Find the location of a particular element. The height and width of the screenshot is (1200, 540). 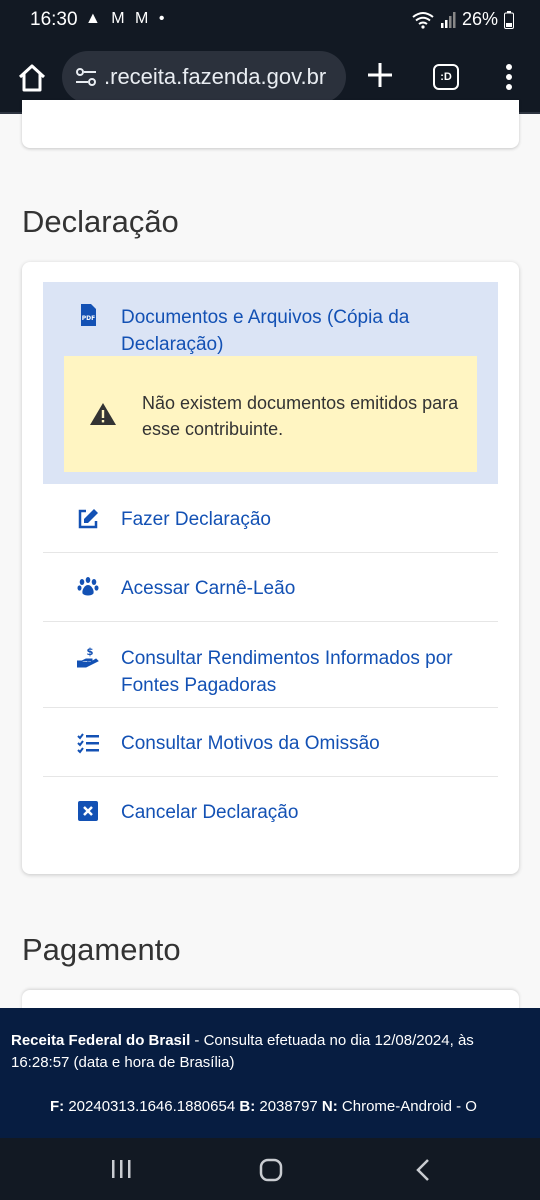

footer-b-label: B: is located at coordinates (247, 1106).